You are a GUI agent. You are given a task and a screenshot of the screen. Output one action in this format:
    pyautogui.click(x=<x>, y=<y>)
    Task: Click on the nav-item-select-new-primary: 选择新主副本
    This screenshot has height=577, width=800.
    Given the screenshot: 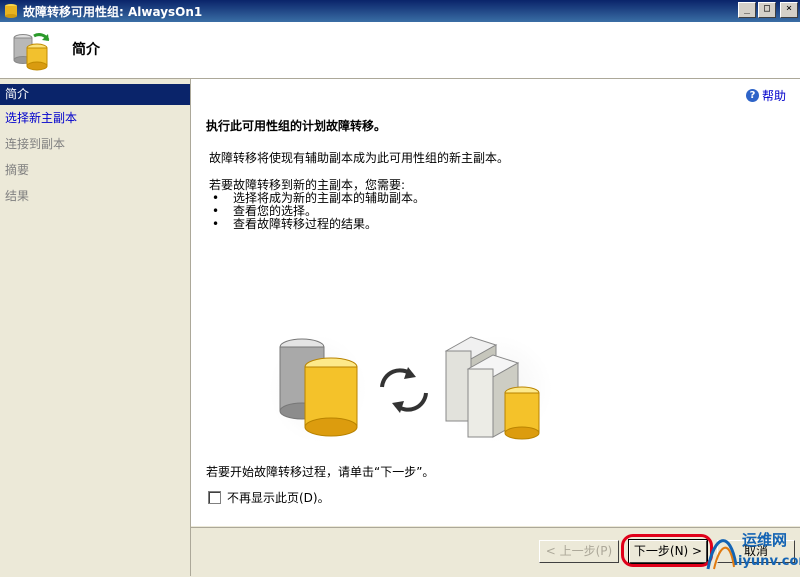 What is the action you would take?
    pyautogui.click(x=95, y=118)
    